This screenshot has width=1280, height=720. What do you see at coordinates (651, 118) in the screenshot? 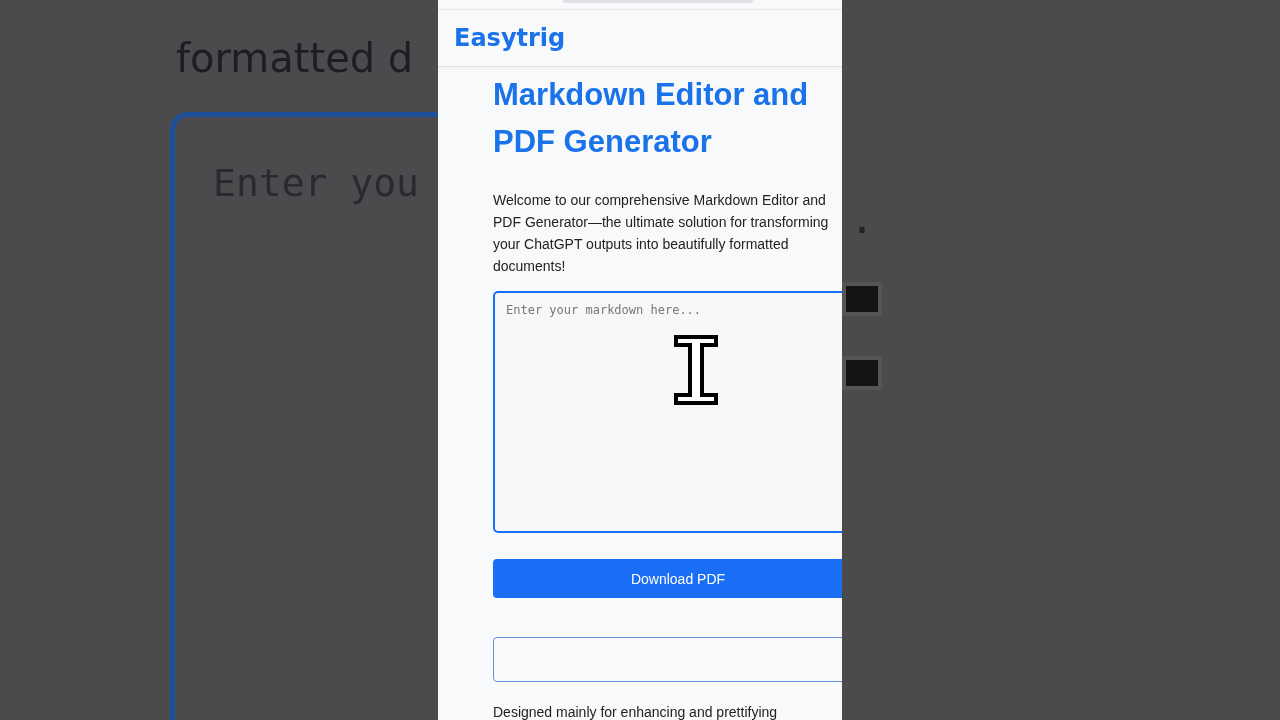
I see `page-title: Markdown Editor and PDF Generator` at bounding box center [651, 118].